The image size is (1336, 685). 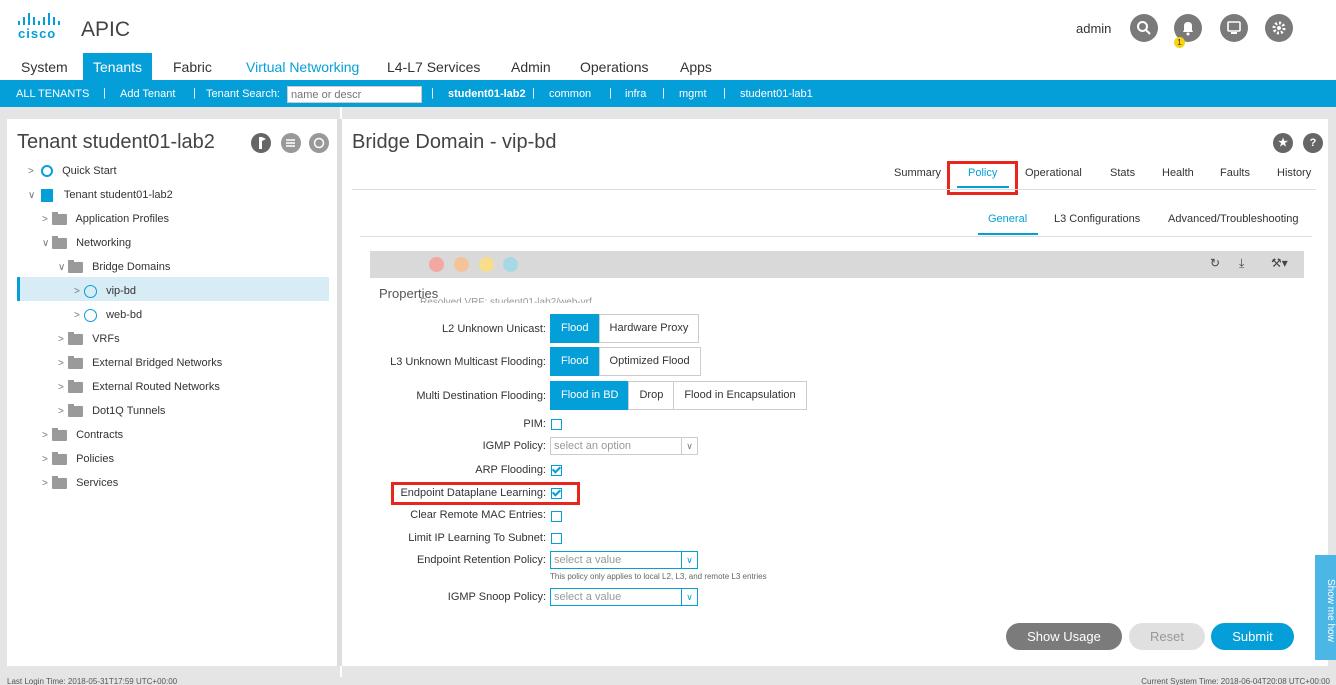 I want to click on download-icon: ⤓, so click(x=1241, y=263).